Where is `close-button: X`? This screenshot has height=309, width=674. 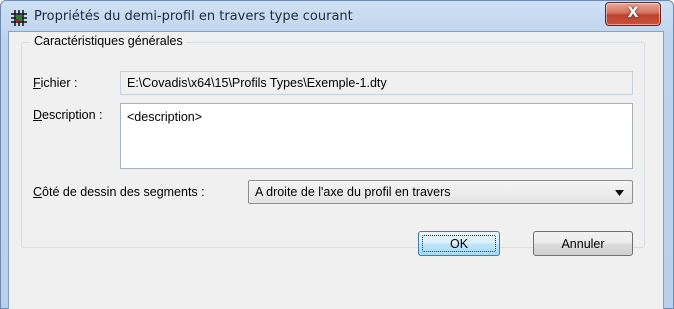 close-button: X is located at coordinates (633, 14).